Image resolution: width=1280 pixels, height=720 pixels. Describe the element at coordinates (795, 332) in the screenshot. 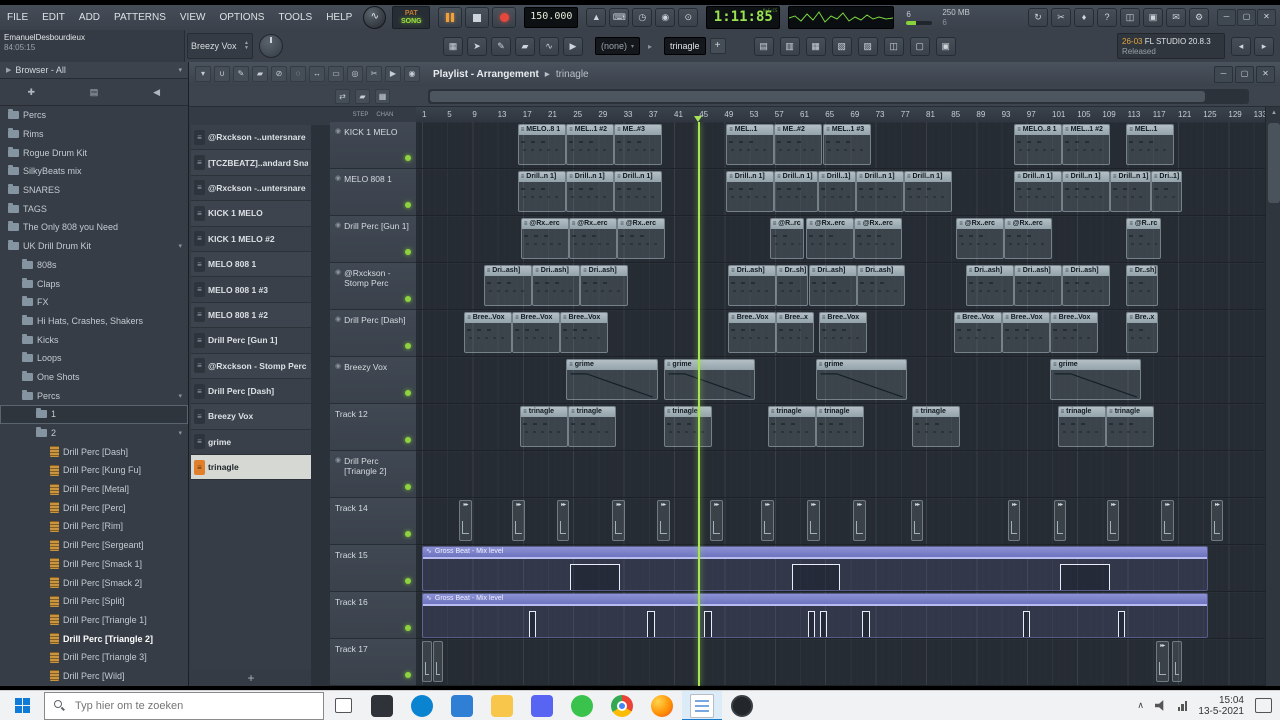

I see `pattern-clip-bree-x: ≡ Bree..x` at that location.